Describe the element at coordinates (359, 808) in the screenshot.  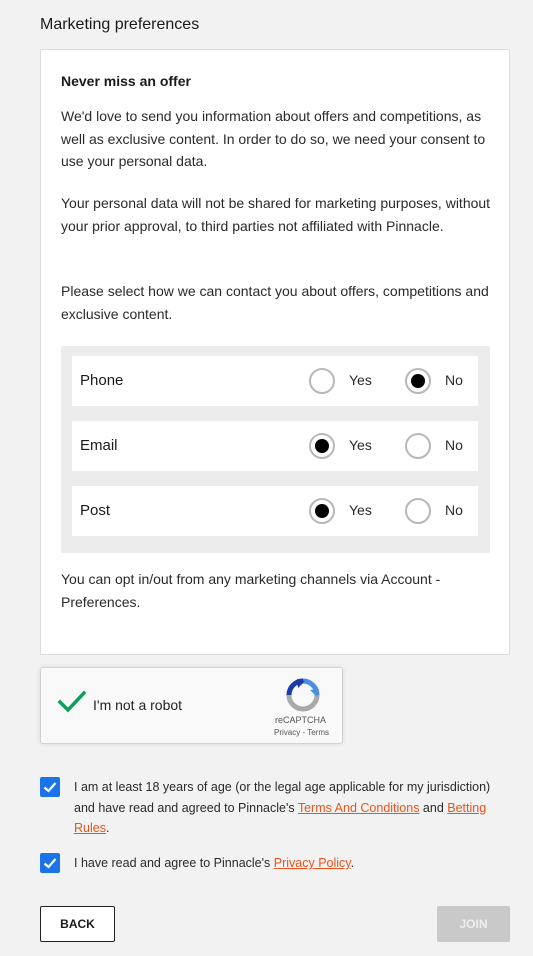
I see `terms-and-conditions-link: Terms And Conditions` at that location.